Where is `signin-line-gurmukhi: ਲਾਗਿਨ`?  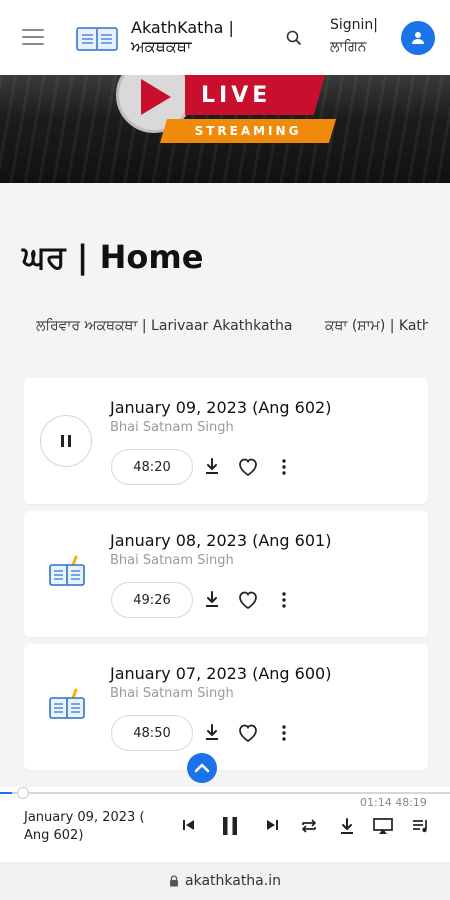 signin-line-gurmukhi: ਲਾਗਿਨ is located at coordinates (348, 47).